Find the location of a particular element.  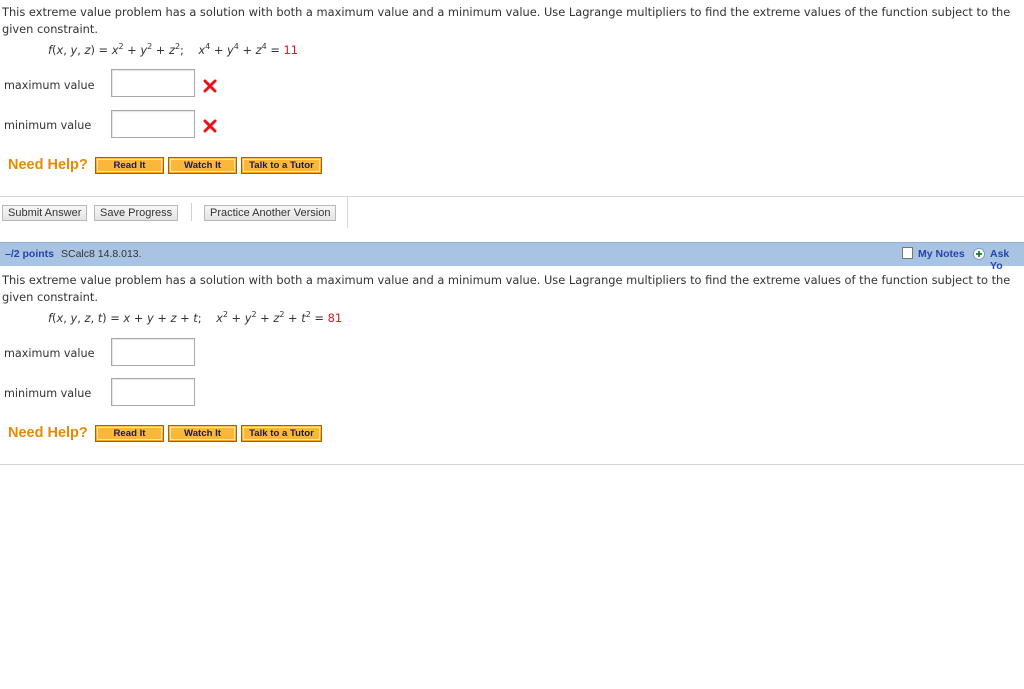

question1-need-help-label: Need Help? is located at coordinates (48, 165).